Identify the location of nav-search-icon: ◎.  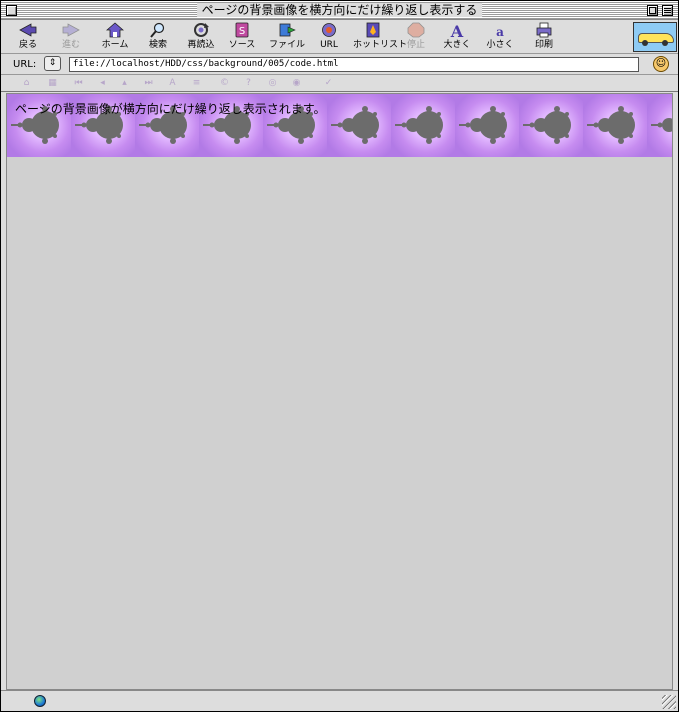
(272, 83).